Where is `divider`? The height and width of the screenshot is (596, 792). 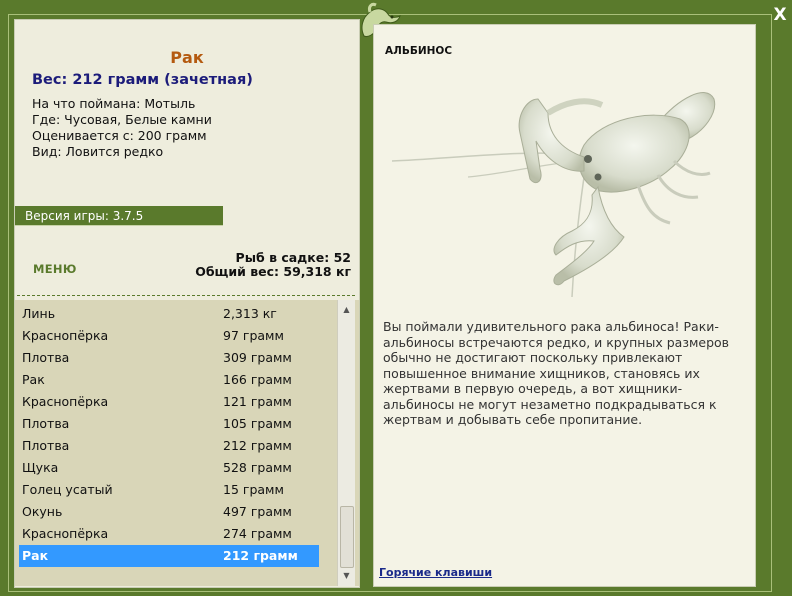 divider is located at coordinates (186, 295).